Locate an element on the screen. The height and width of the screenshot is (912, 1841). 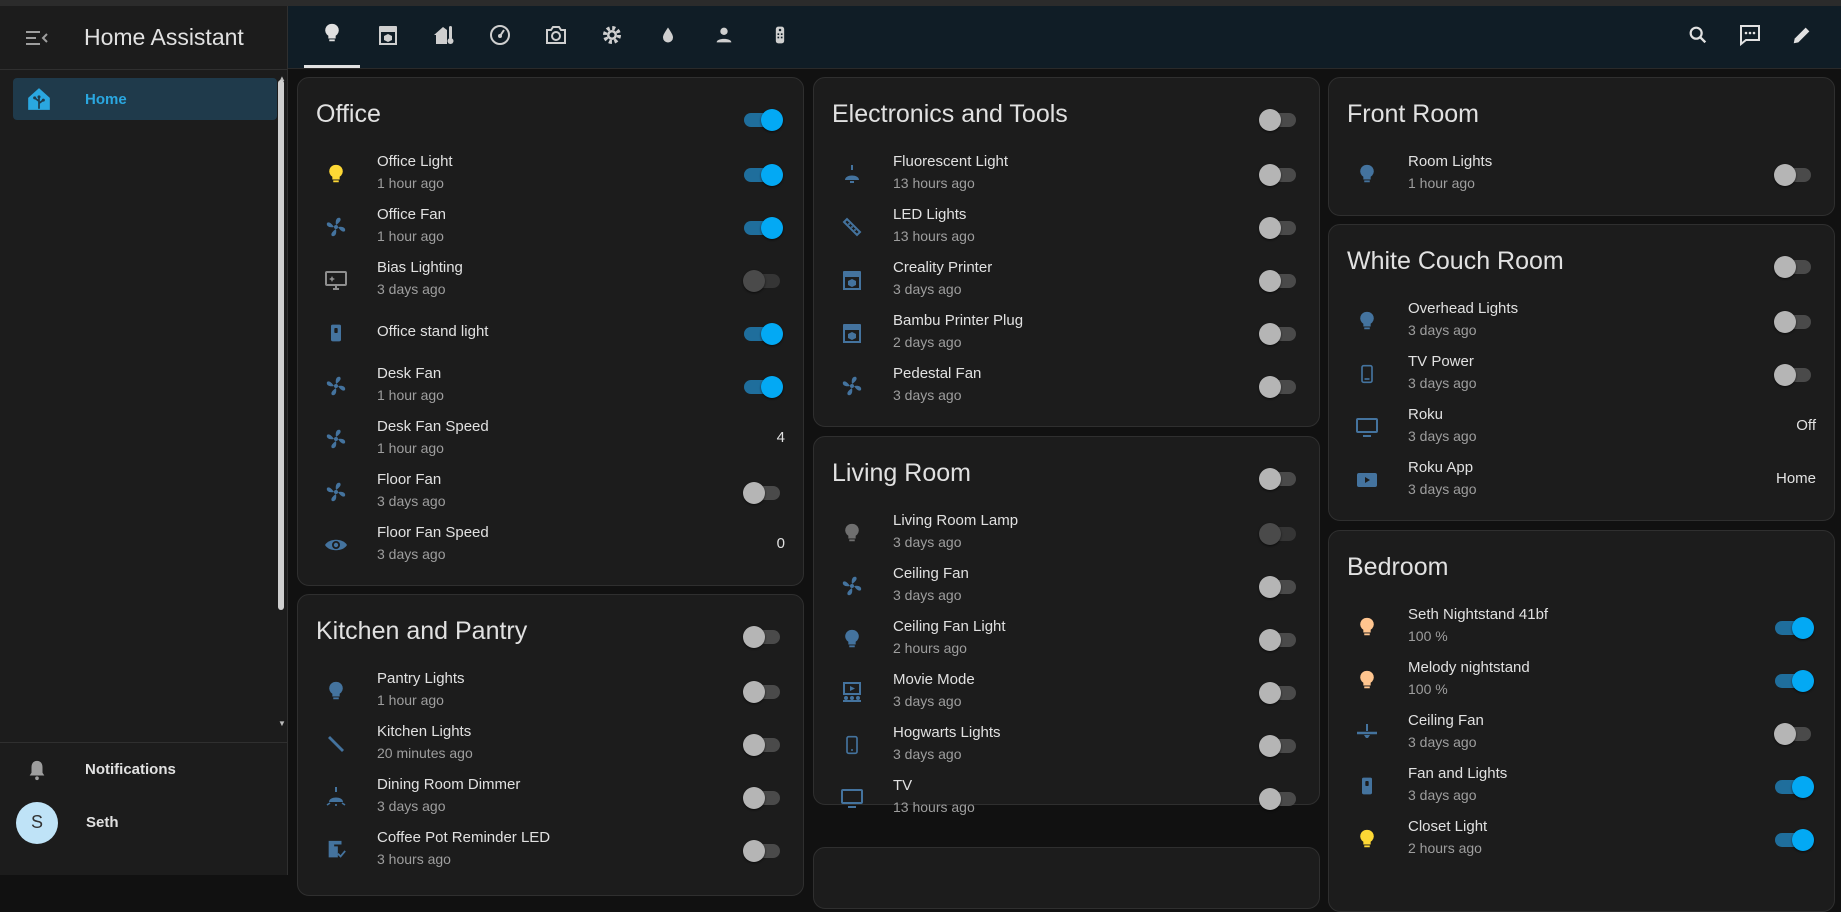
entity-row: Living Room Lamp 3 days ago is located at coordinates (1066, 534).